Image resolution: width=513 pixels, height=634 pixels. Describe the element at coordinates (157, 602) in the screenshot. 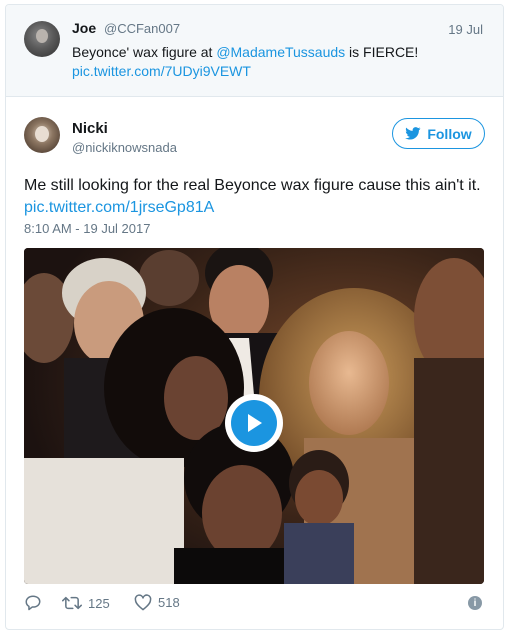

I see `like-button: 518` at that location.